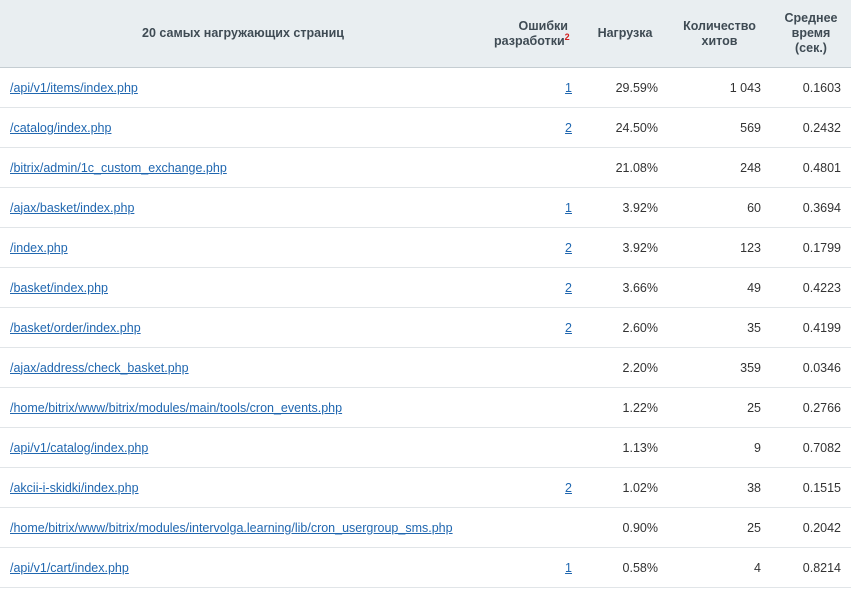  I want to click on page-cell: /basket/order/index.php, so click(243, 327).